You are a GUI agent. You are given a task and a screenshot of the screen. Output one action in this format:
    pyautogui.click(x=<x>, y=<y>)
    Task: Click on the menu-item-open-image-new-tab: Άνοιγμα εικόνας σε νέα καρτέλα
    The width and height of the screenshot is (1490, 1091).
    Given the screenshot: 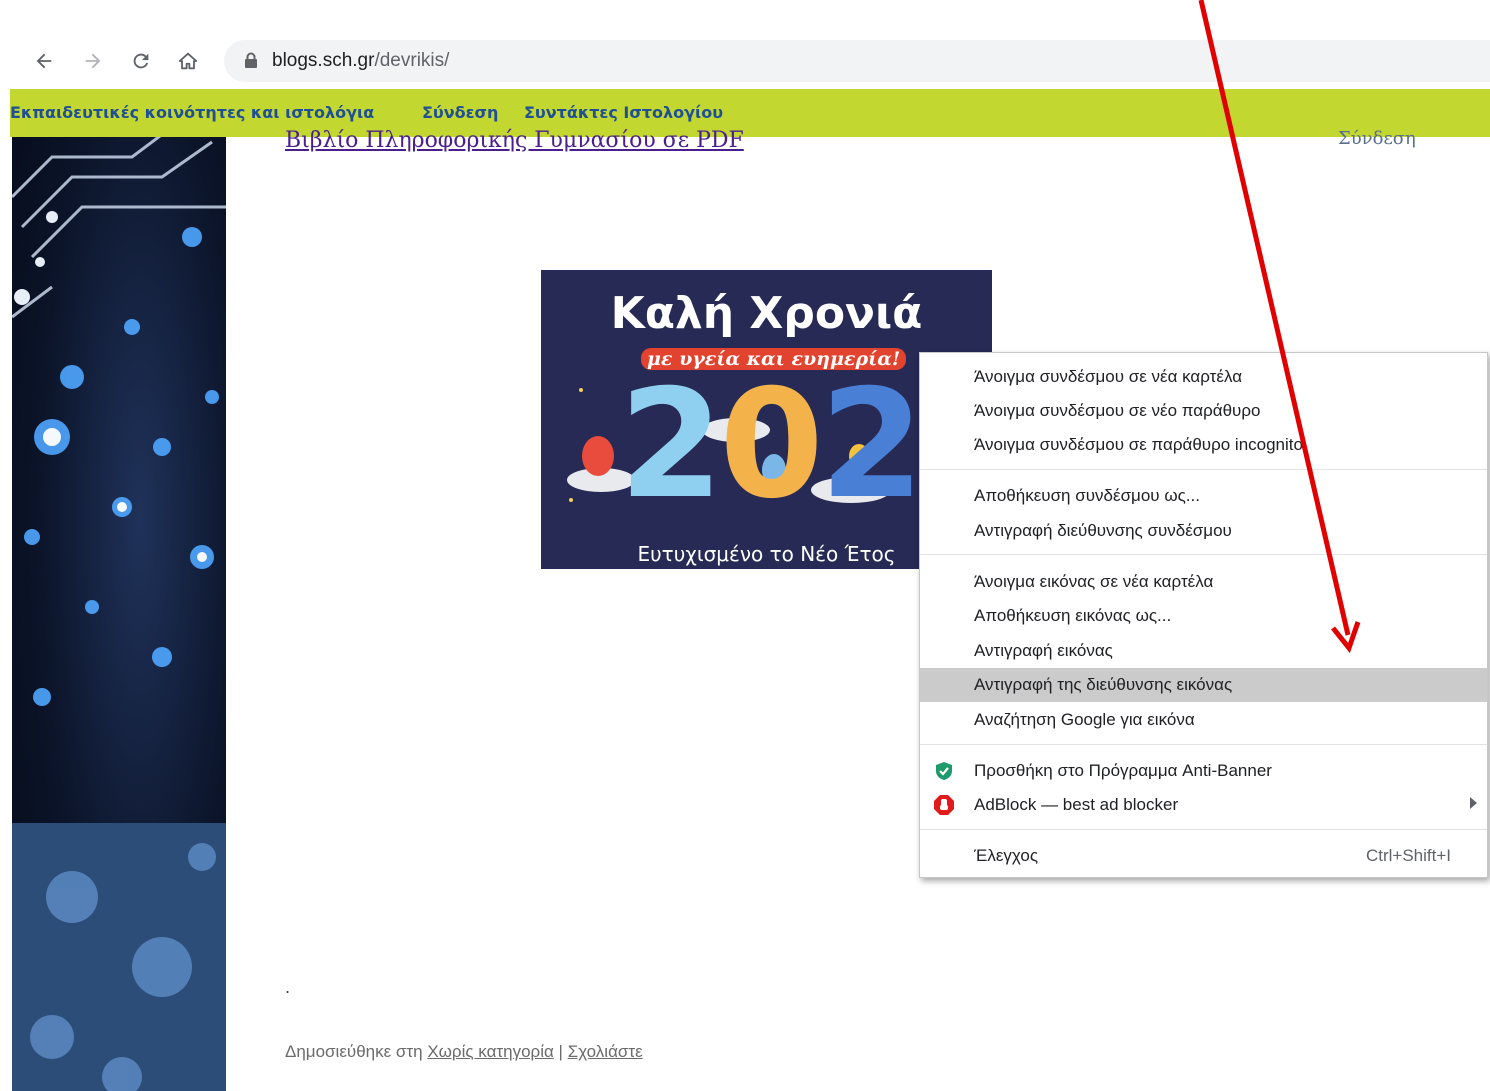 What is the action you would take?
    pyautogui.click(x=1203, y=582)
    